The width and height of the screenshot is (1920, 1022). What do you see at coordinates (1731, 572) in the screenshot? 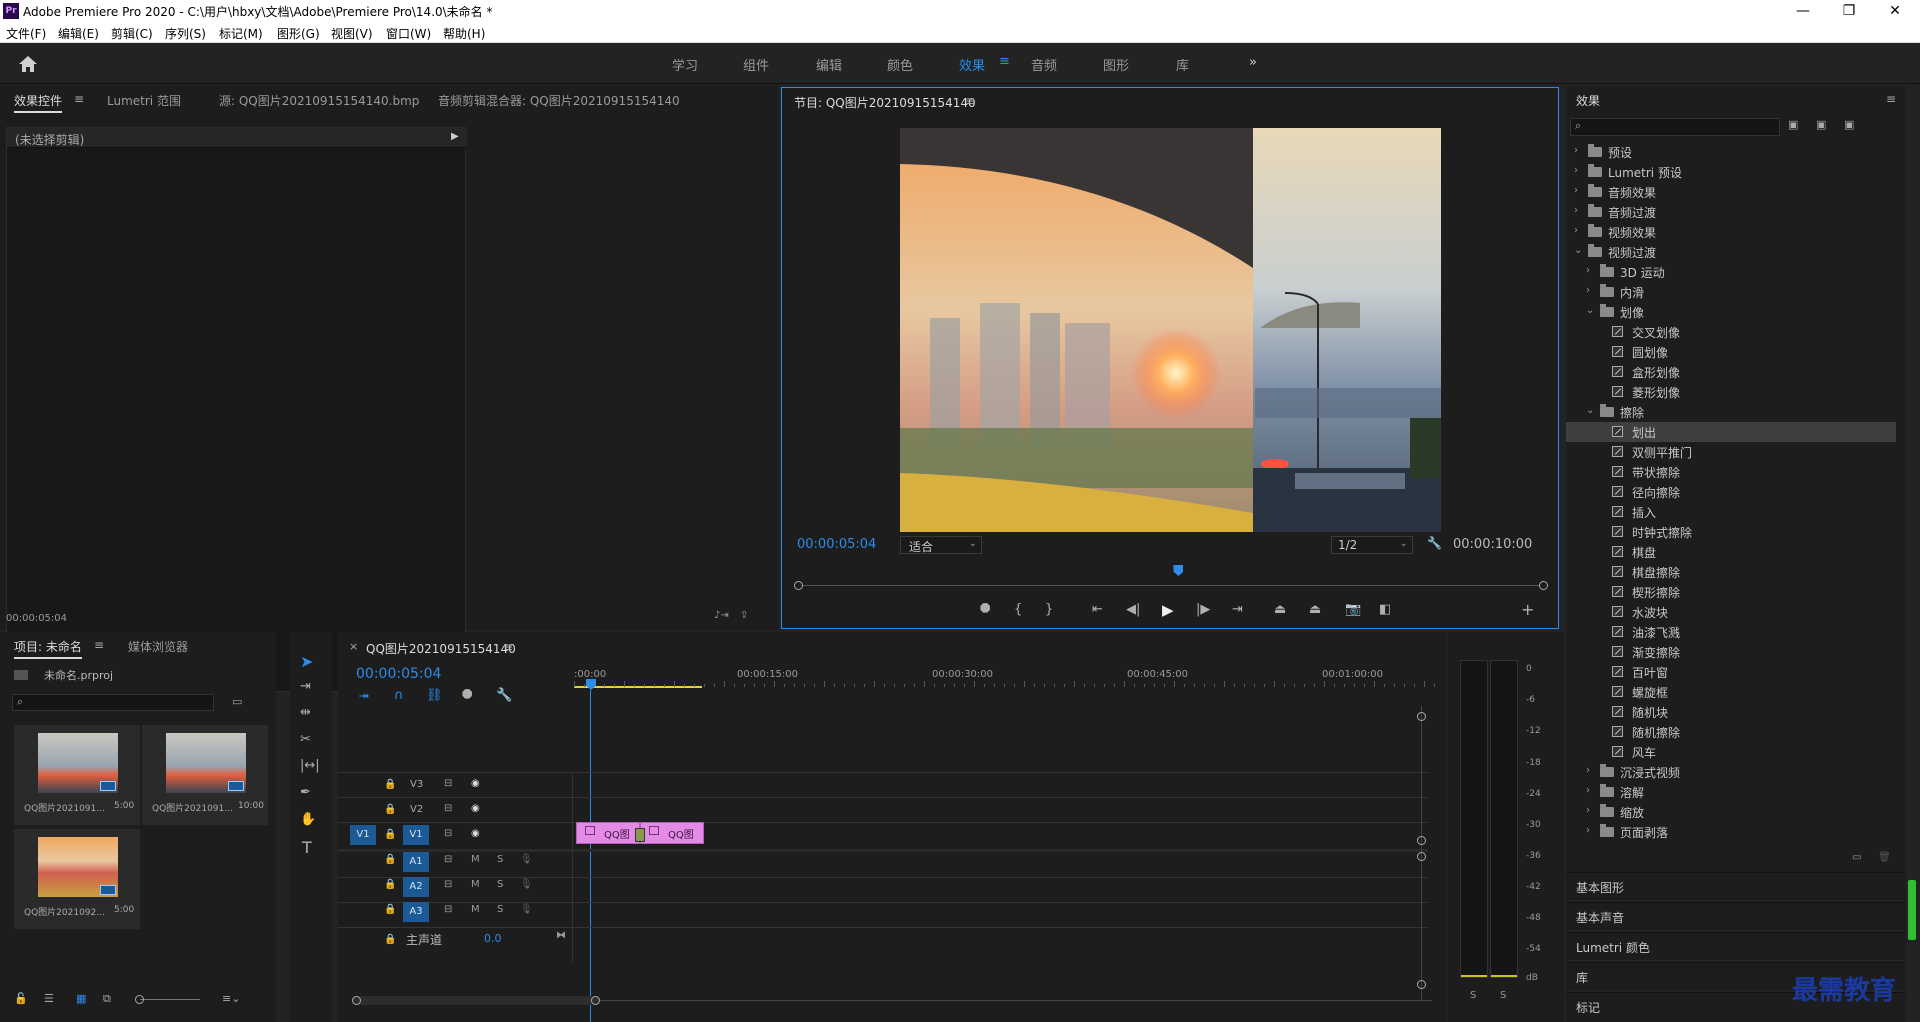
I see `effect-item: 棋盘擦除` at bounding box center [1731, 572].